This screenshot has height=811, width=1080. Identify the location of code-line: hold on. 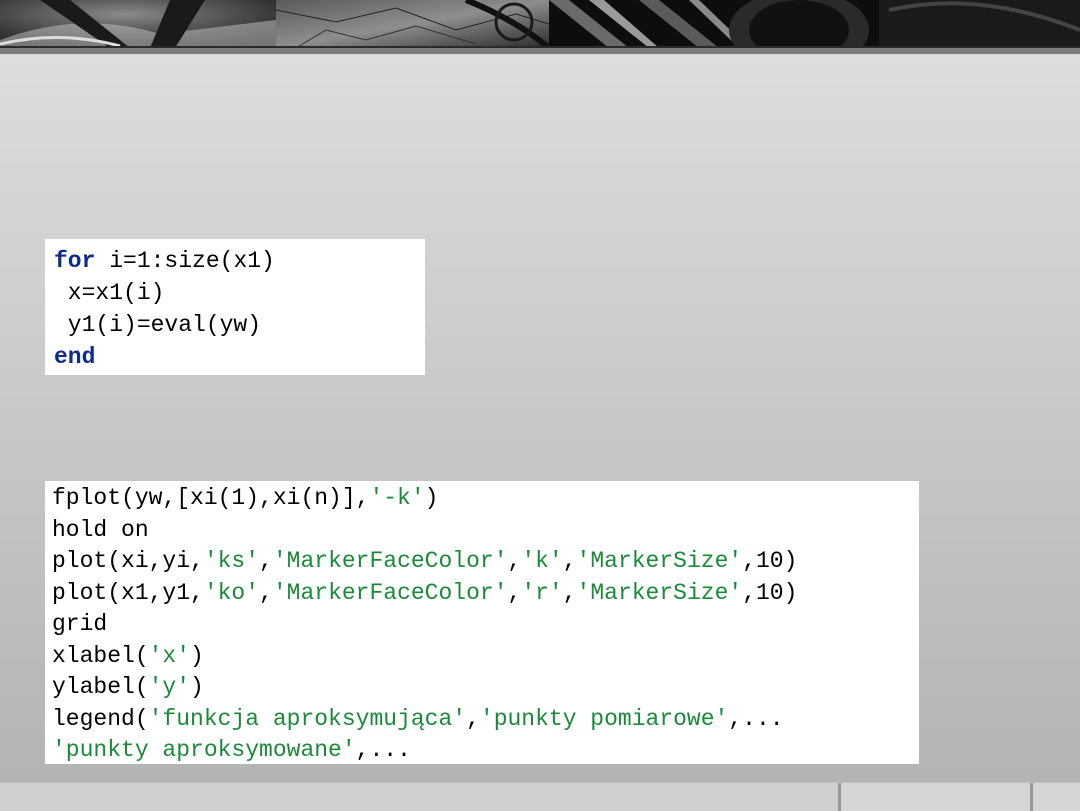
(485, 531).